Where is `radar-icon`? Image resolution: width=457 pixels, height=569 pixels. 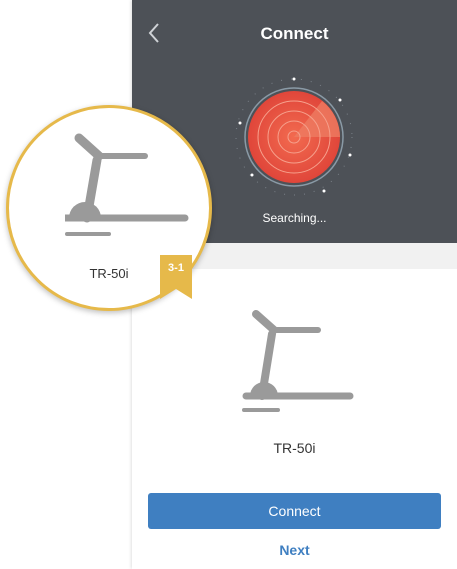 radar-icon is located at coordinates (294, 136).